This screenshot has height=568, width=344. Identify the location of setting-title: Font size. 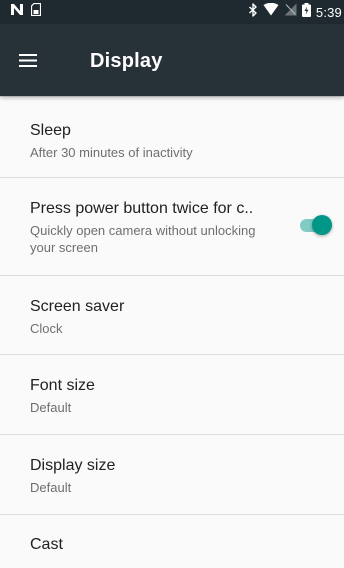
(62, 385).